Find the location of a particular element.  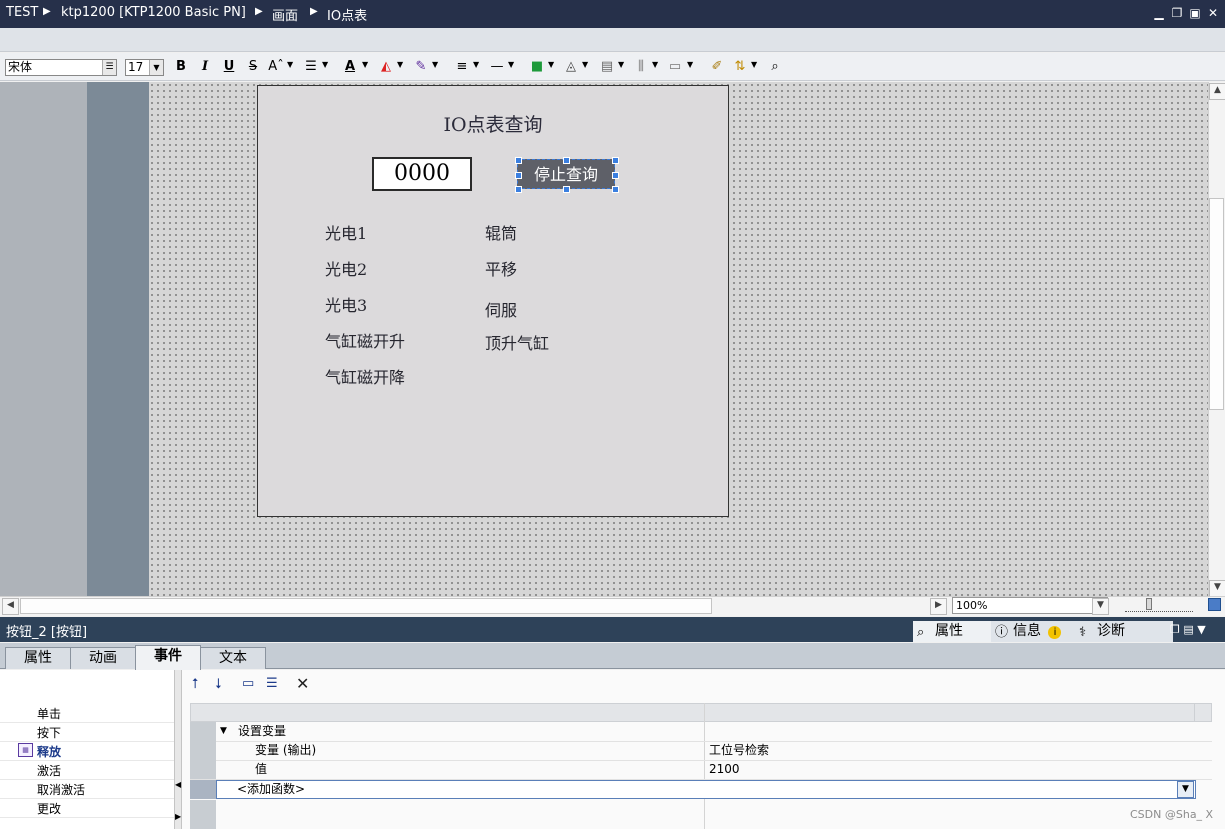

rotate-icon: ◬ is located at coordinates (571, 67).